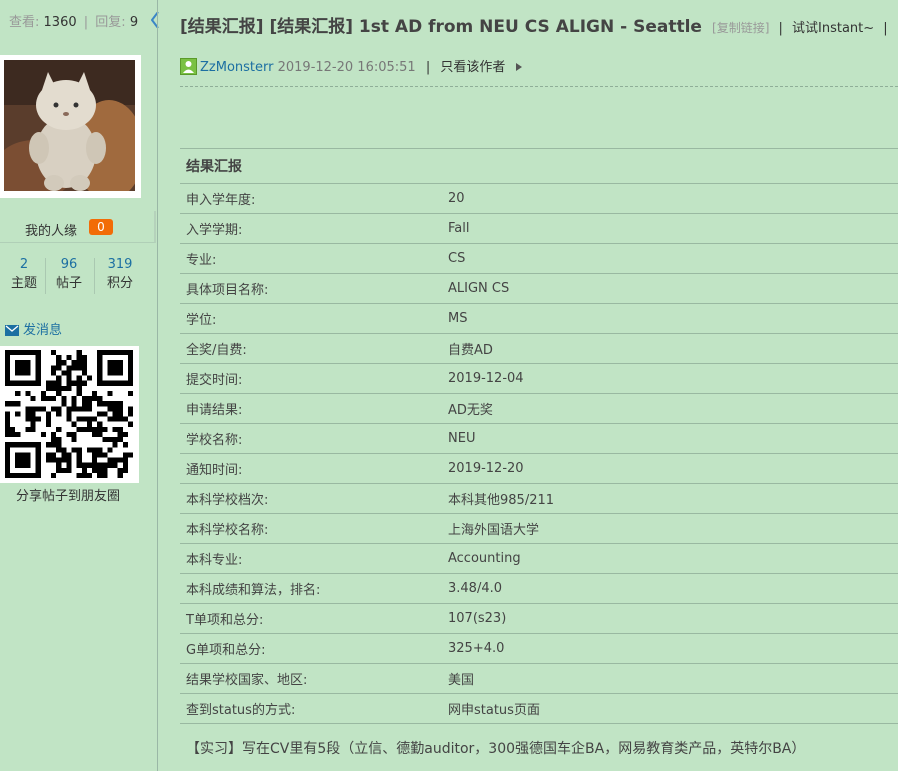  Describe the element at coordinates (24, 264) in the screenshot. I see `topics-value: 2` at that location.